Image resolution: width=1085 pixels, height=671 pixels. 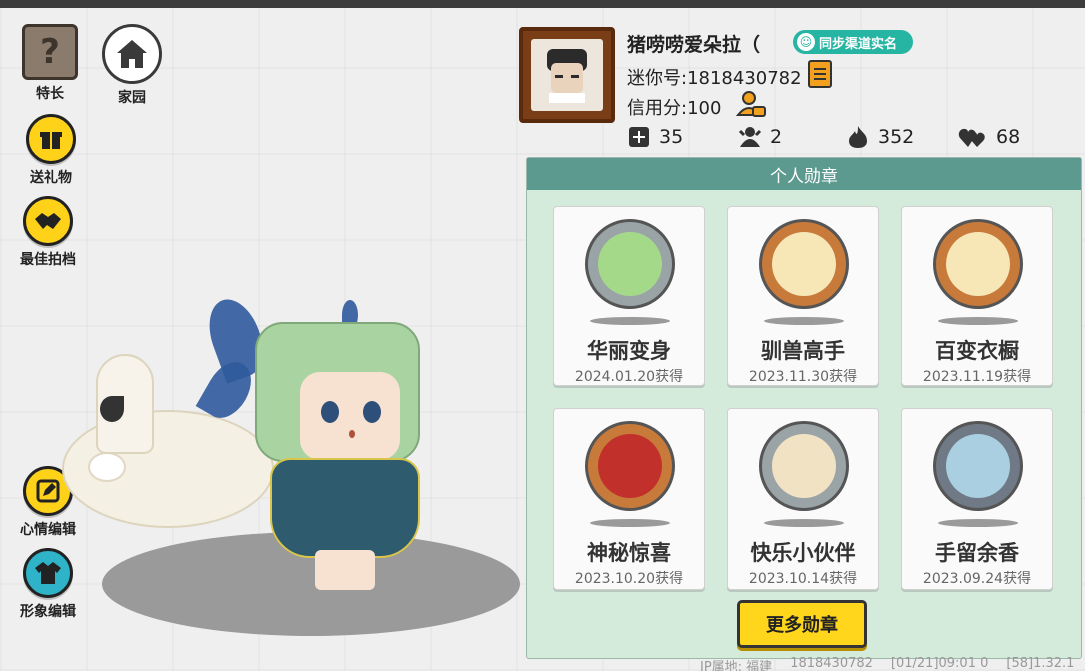 I want to click on badge-name: 驯兽高手, so click(x=803, y=351).